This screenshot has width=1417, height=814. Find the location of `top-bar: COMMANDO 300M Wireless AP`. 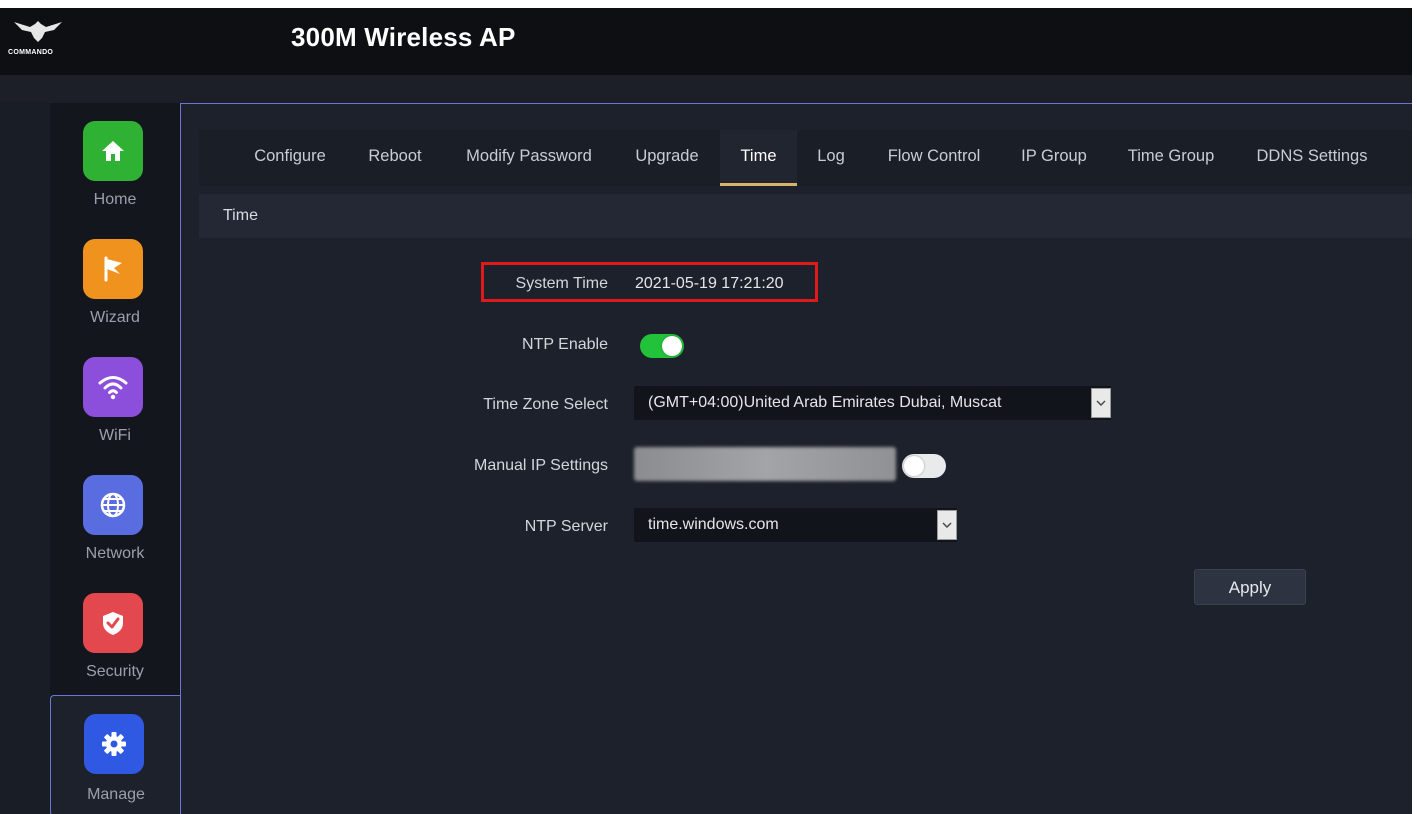

top-bar: COMMANDO 300M Wireless AP is located at coordinates (706, 41).